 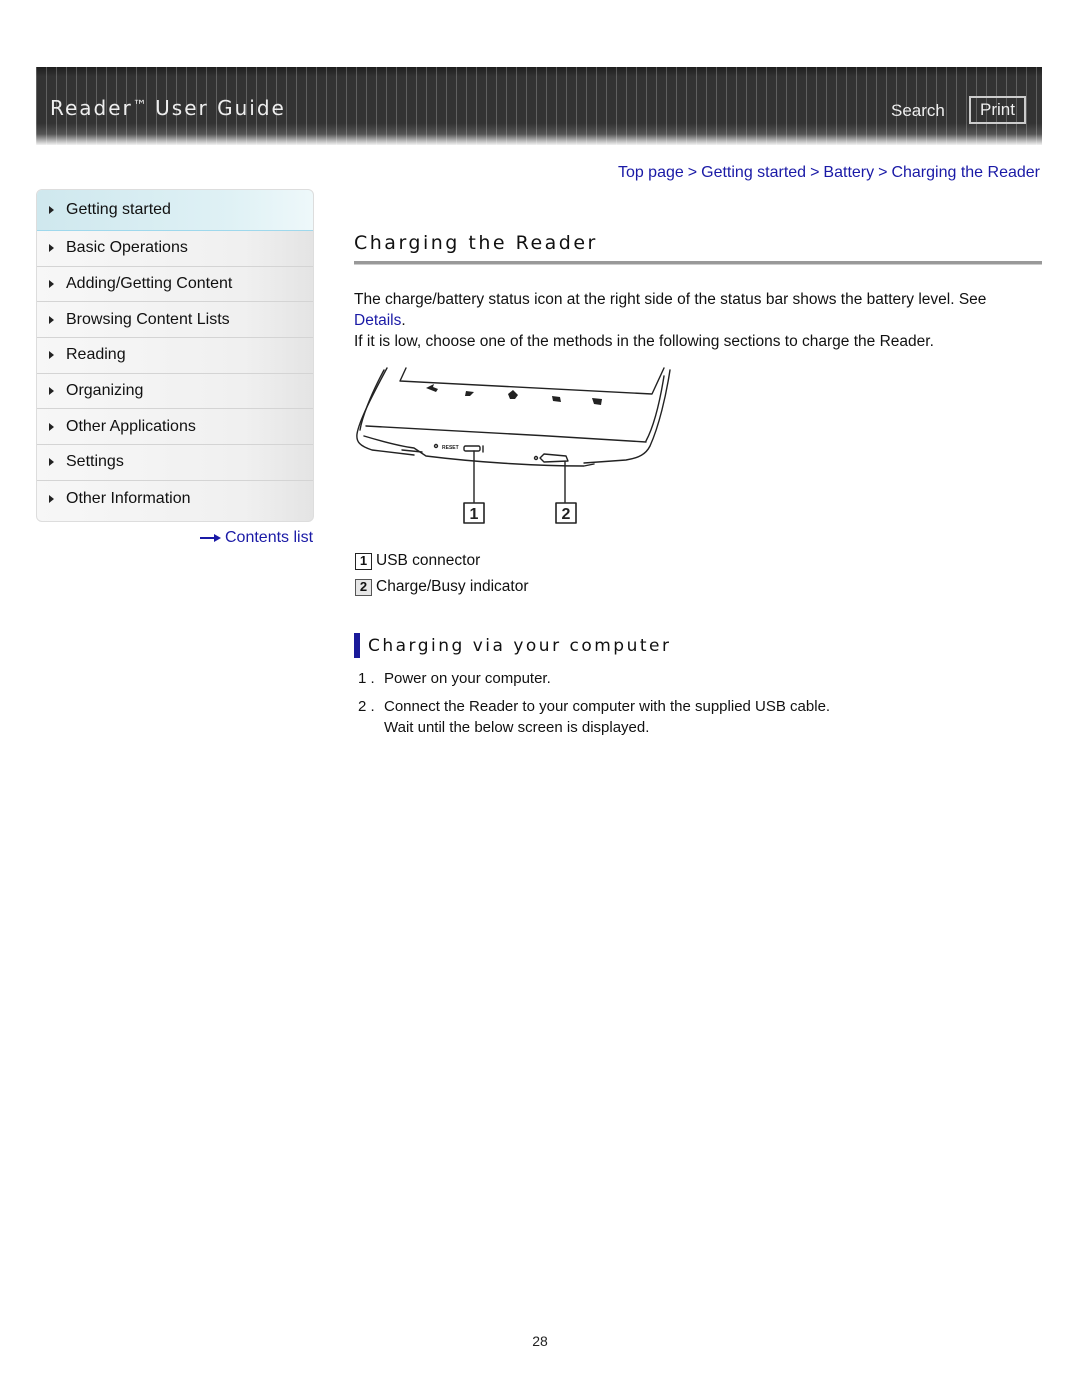 I want to click on sidebar-item-adding-getting-content: Adding/Getting Content, so click(x=175, y=285).